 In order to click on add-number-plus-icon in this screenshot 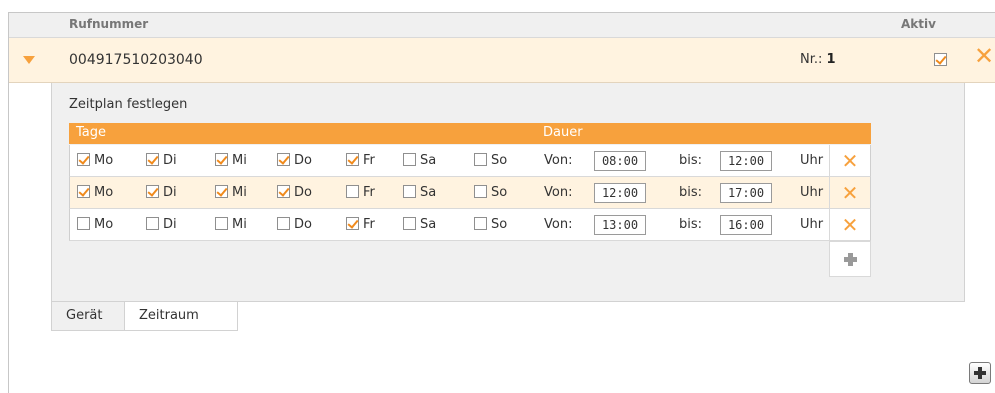, I will do `click(980, 373)`.